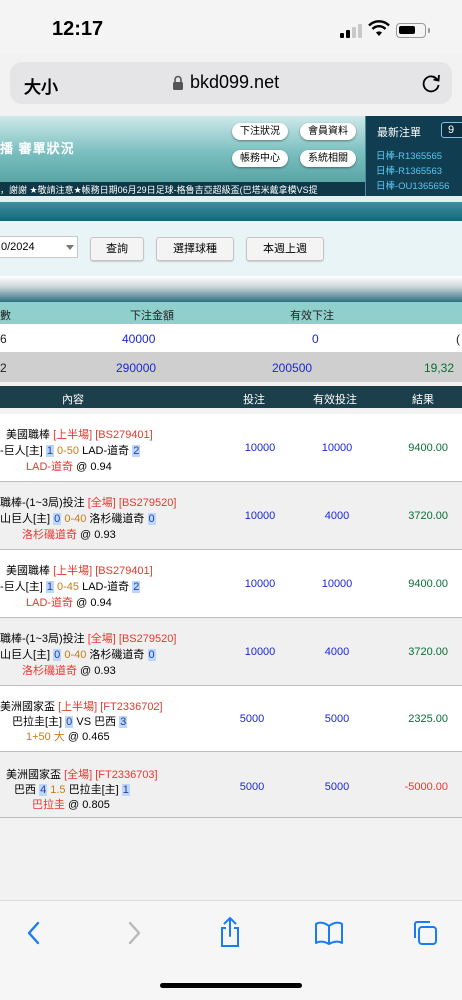 This screenshot has width=462, height=1000. I want to click on column-header: 下注金額, so click(152, 316).